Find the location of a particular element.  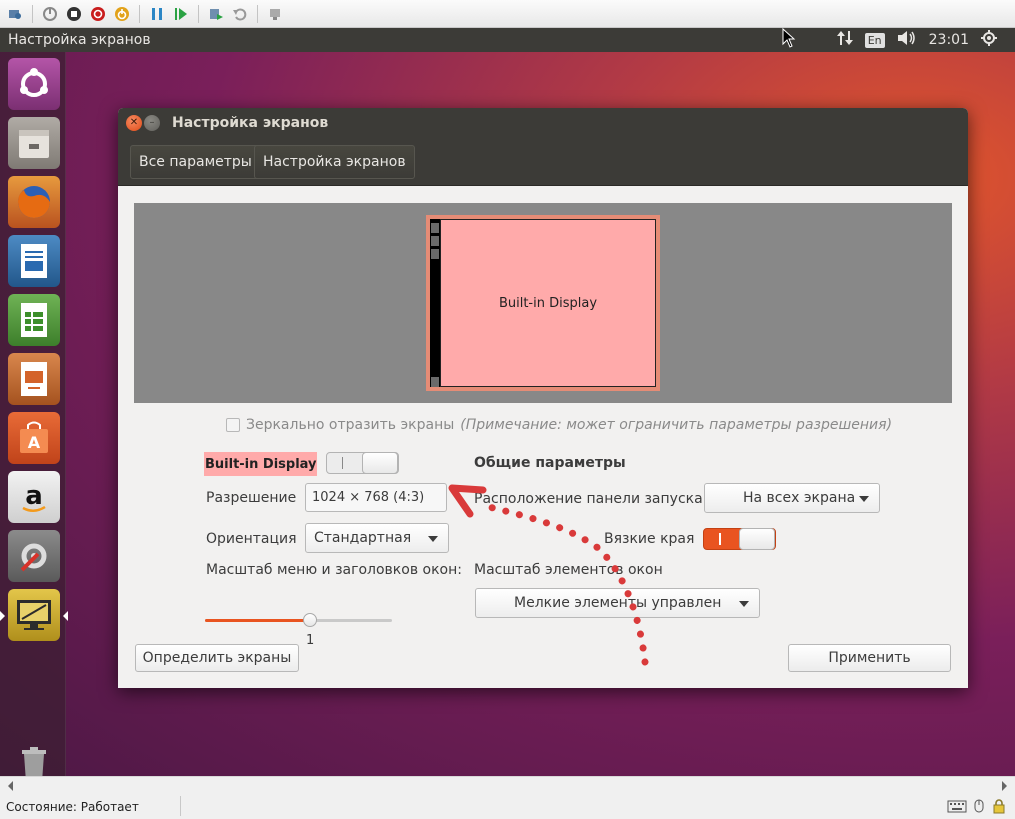

scroll-left-icon is located at coordinates (8, 786).